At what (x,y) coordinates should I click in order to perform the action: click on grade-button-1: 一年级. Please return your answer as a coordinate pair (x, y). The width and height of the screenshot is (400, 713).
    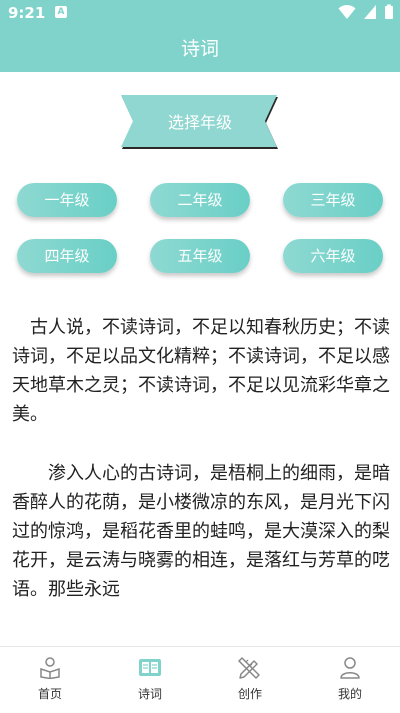
    Looking at the image, I should click on (67, 200).